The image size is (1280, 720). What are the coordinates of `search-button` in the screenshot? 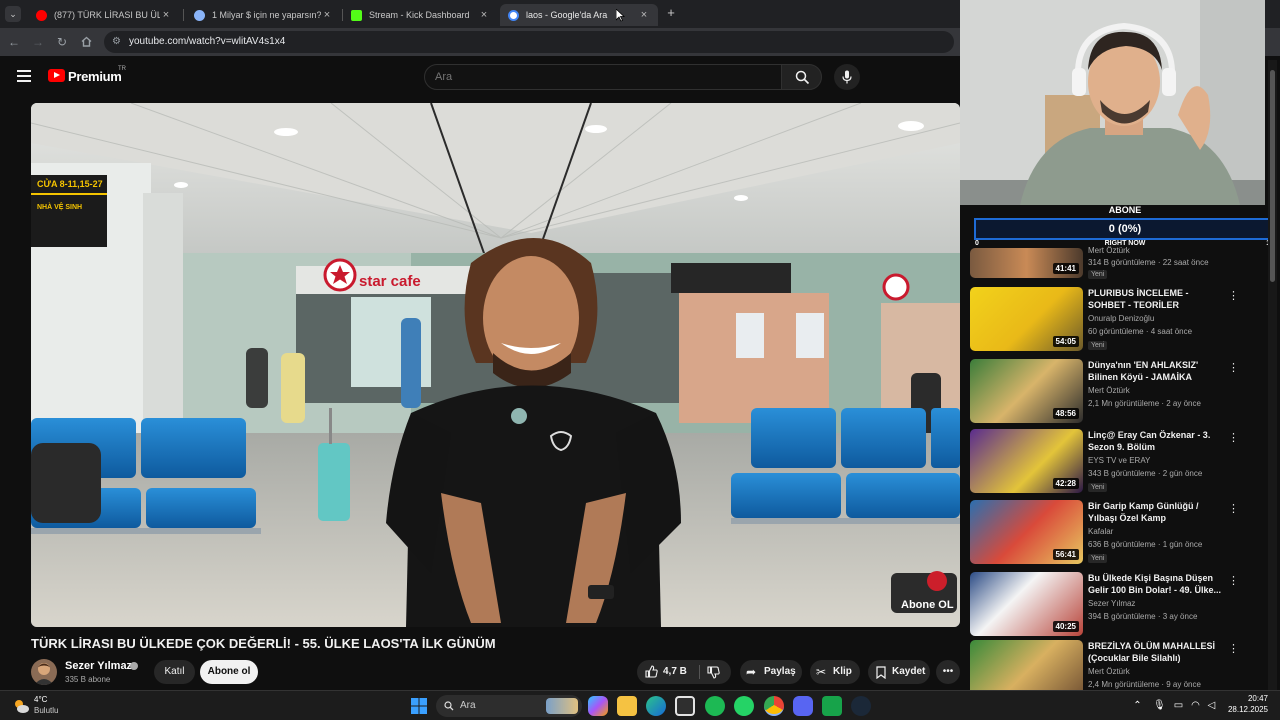 It's located at (801, 77).